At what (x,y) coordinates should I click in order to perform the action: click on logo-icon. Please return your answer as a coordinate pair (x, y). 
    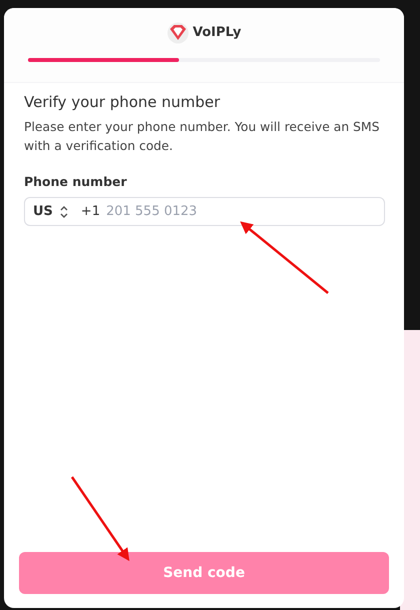
    Looking at the image, I should click on (177, 33).